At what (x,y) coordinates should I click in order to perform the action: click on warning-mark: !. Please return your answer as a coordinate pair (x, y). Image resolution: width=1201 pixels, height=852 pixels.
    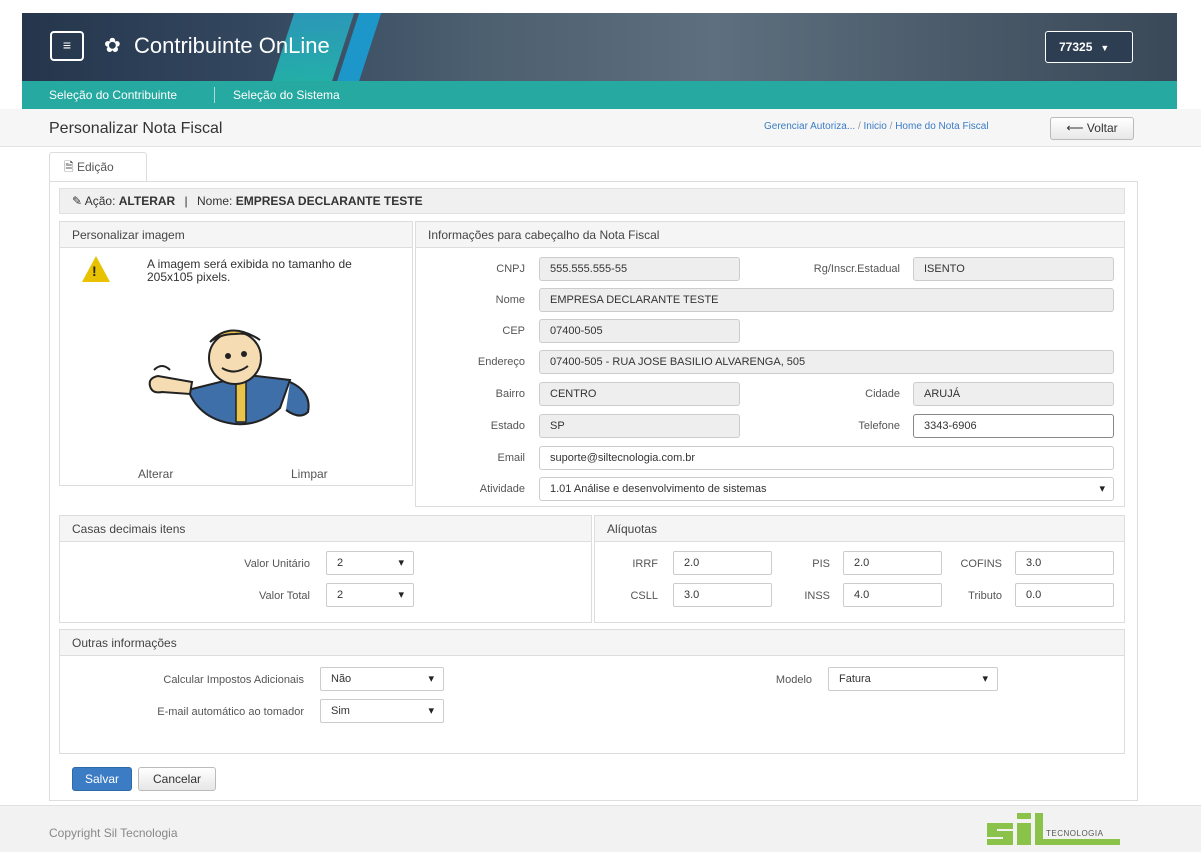
    Looking at the image, I should click on (94, 271).